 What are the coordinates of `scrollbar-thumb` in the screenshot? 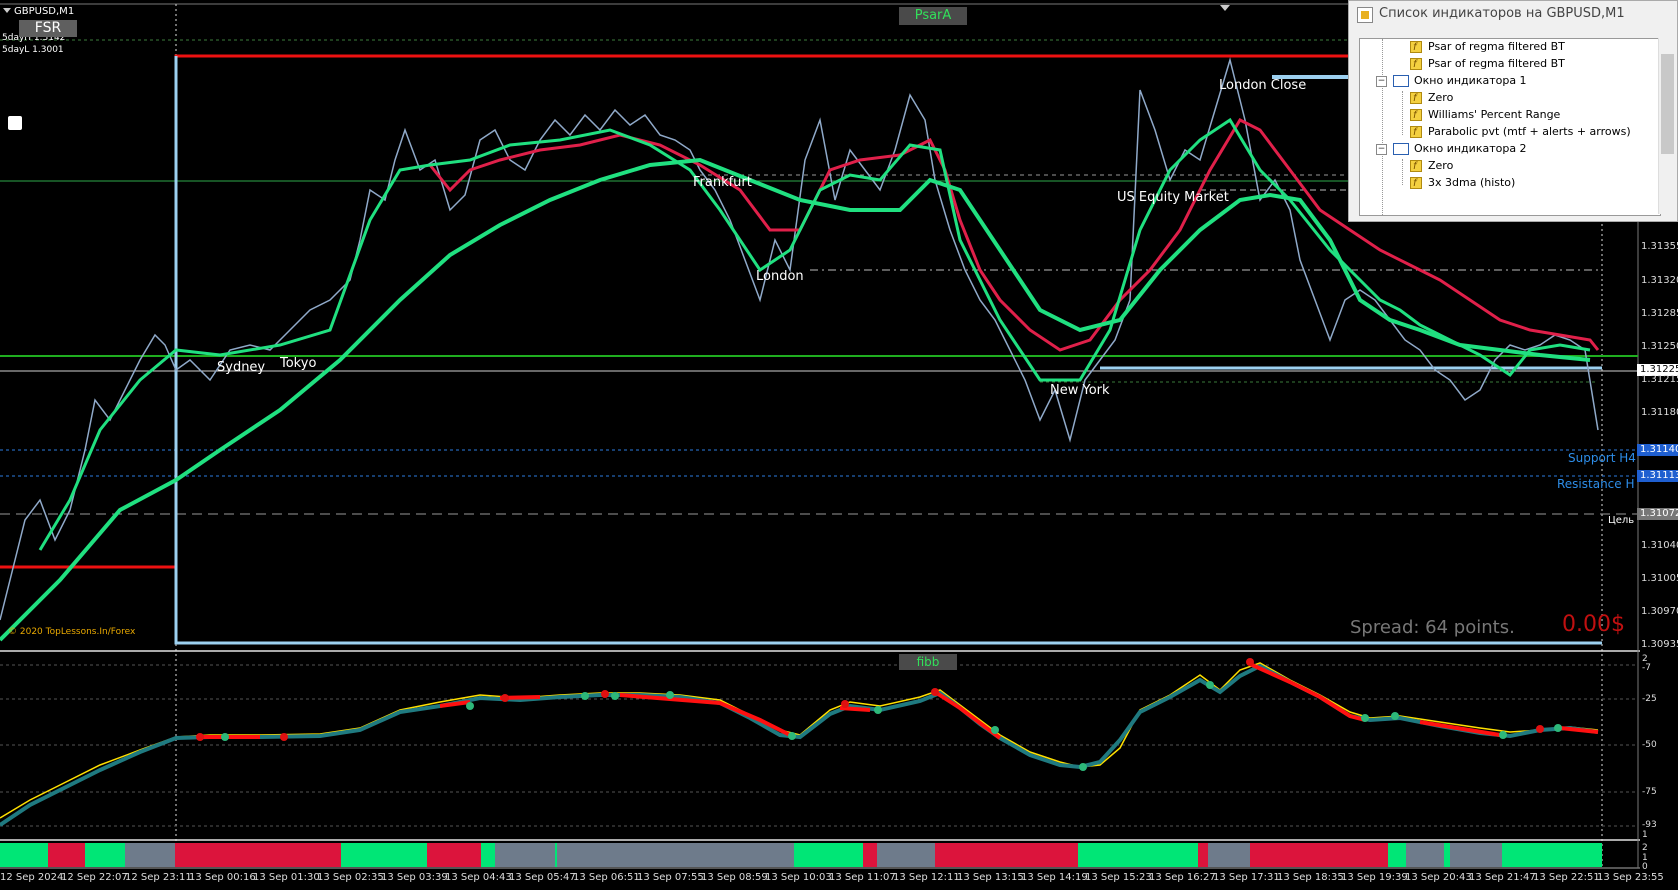 It's located at (1667, 104).